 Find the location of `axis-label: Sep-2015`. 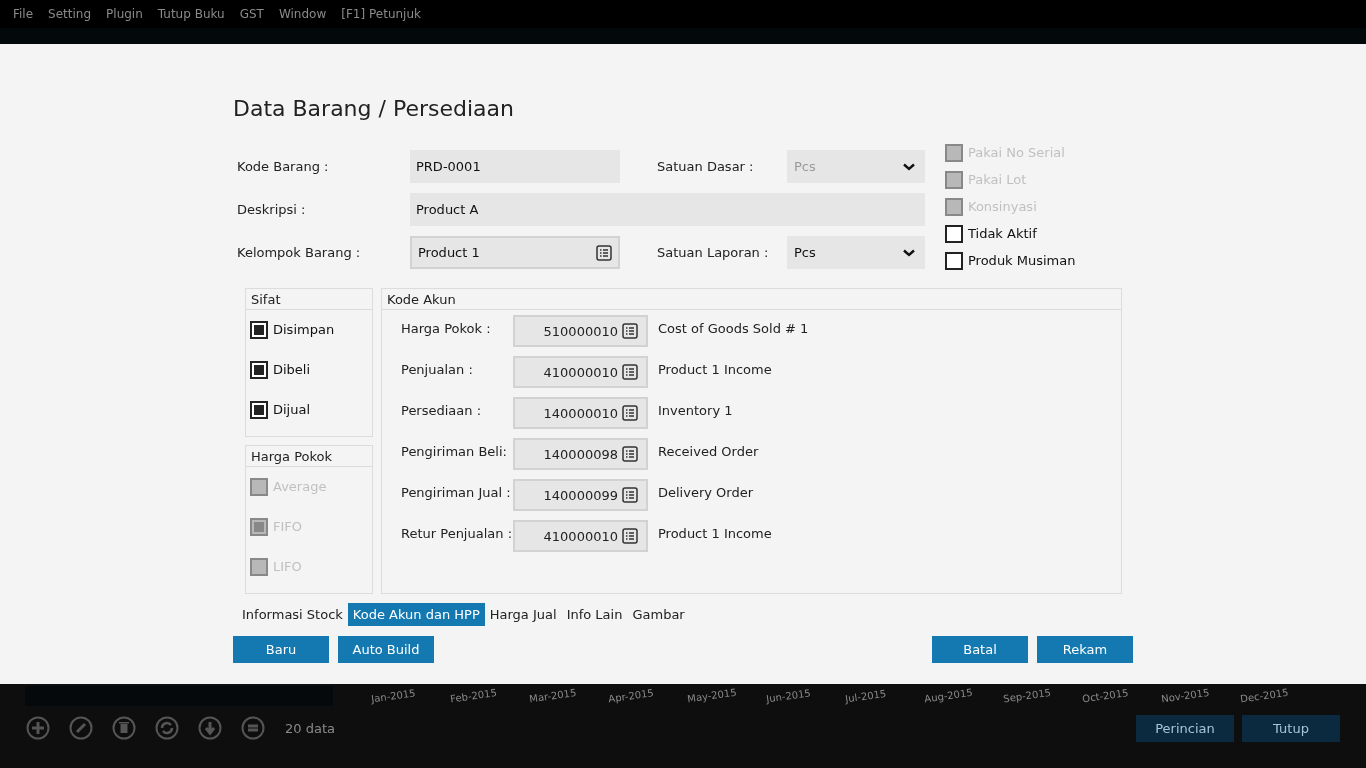

axis-label: Sep-2015 is located at coordinates (1027, 695).